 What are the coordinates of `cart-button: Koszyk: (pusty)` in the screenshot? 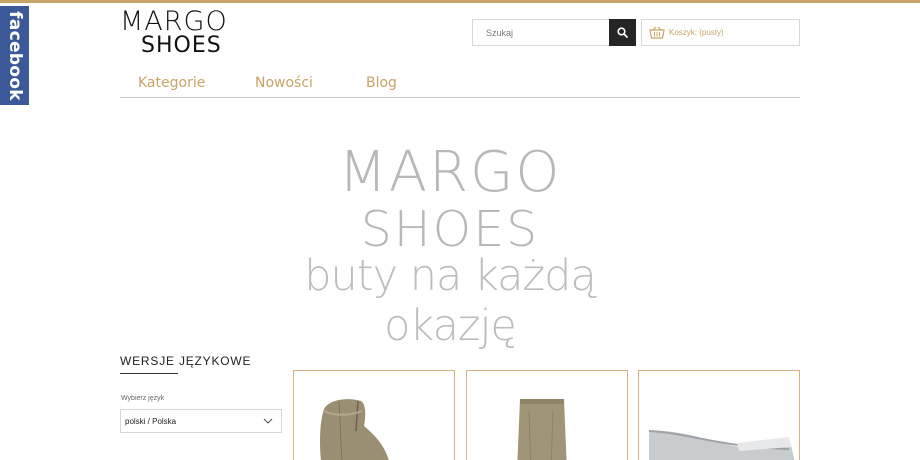 It's located at (720, 32).